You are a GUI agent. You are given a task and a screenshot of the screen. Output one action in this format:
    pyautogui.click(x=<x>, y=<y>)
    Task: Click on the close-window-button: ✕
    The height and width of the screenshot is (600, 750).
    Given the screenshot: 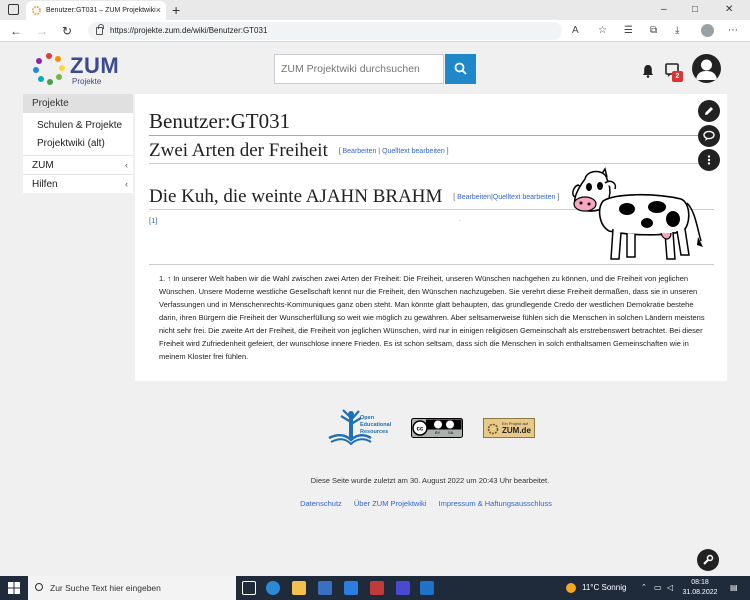 What is the action you would take?
    pyautogui.click(x=729, y=10)
    